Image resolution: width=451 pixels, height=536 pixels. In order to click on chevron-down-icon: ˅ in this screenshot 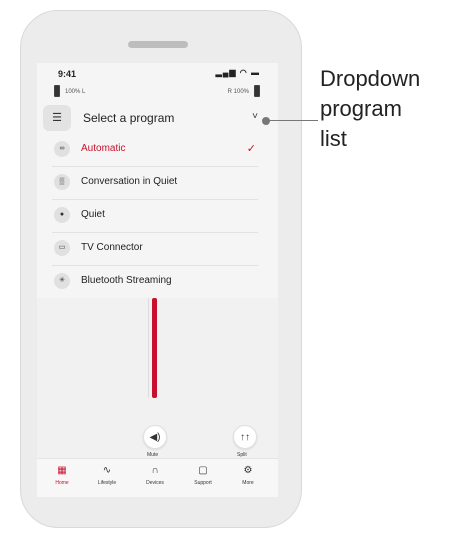, I will do `click(255, 116)`.